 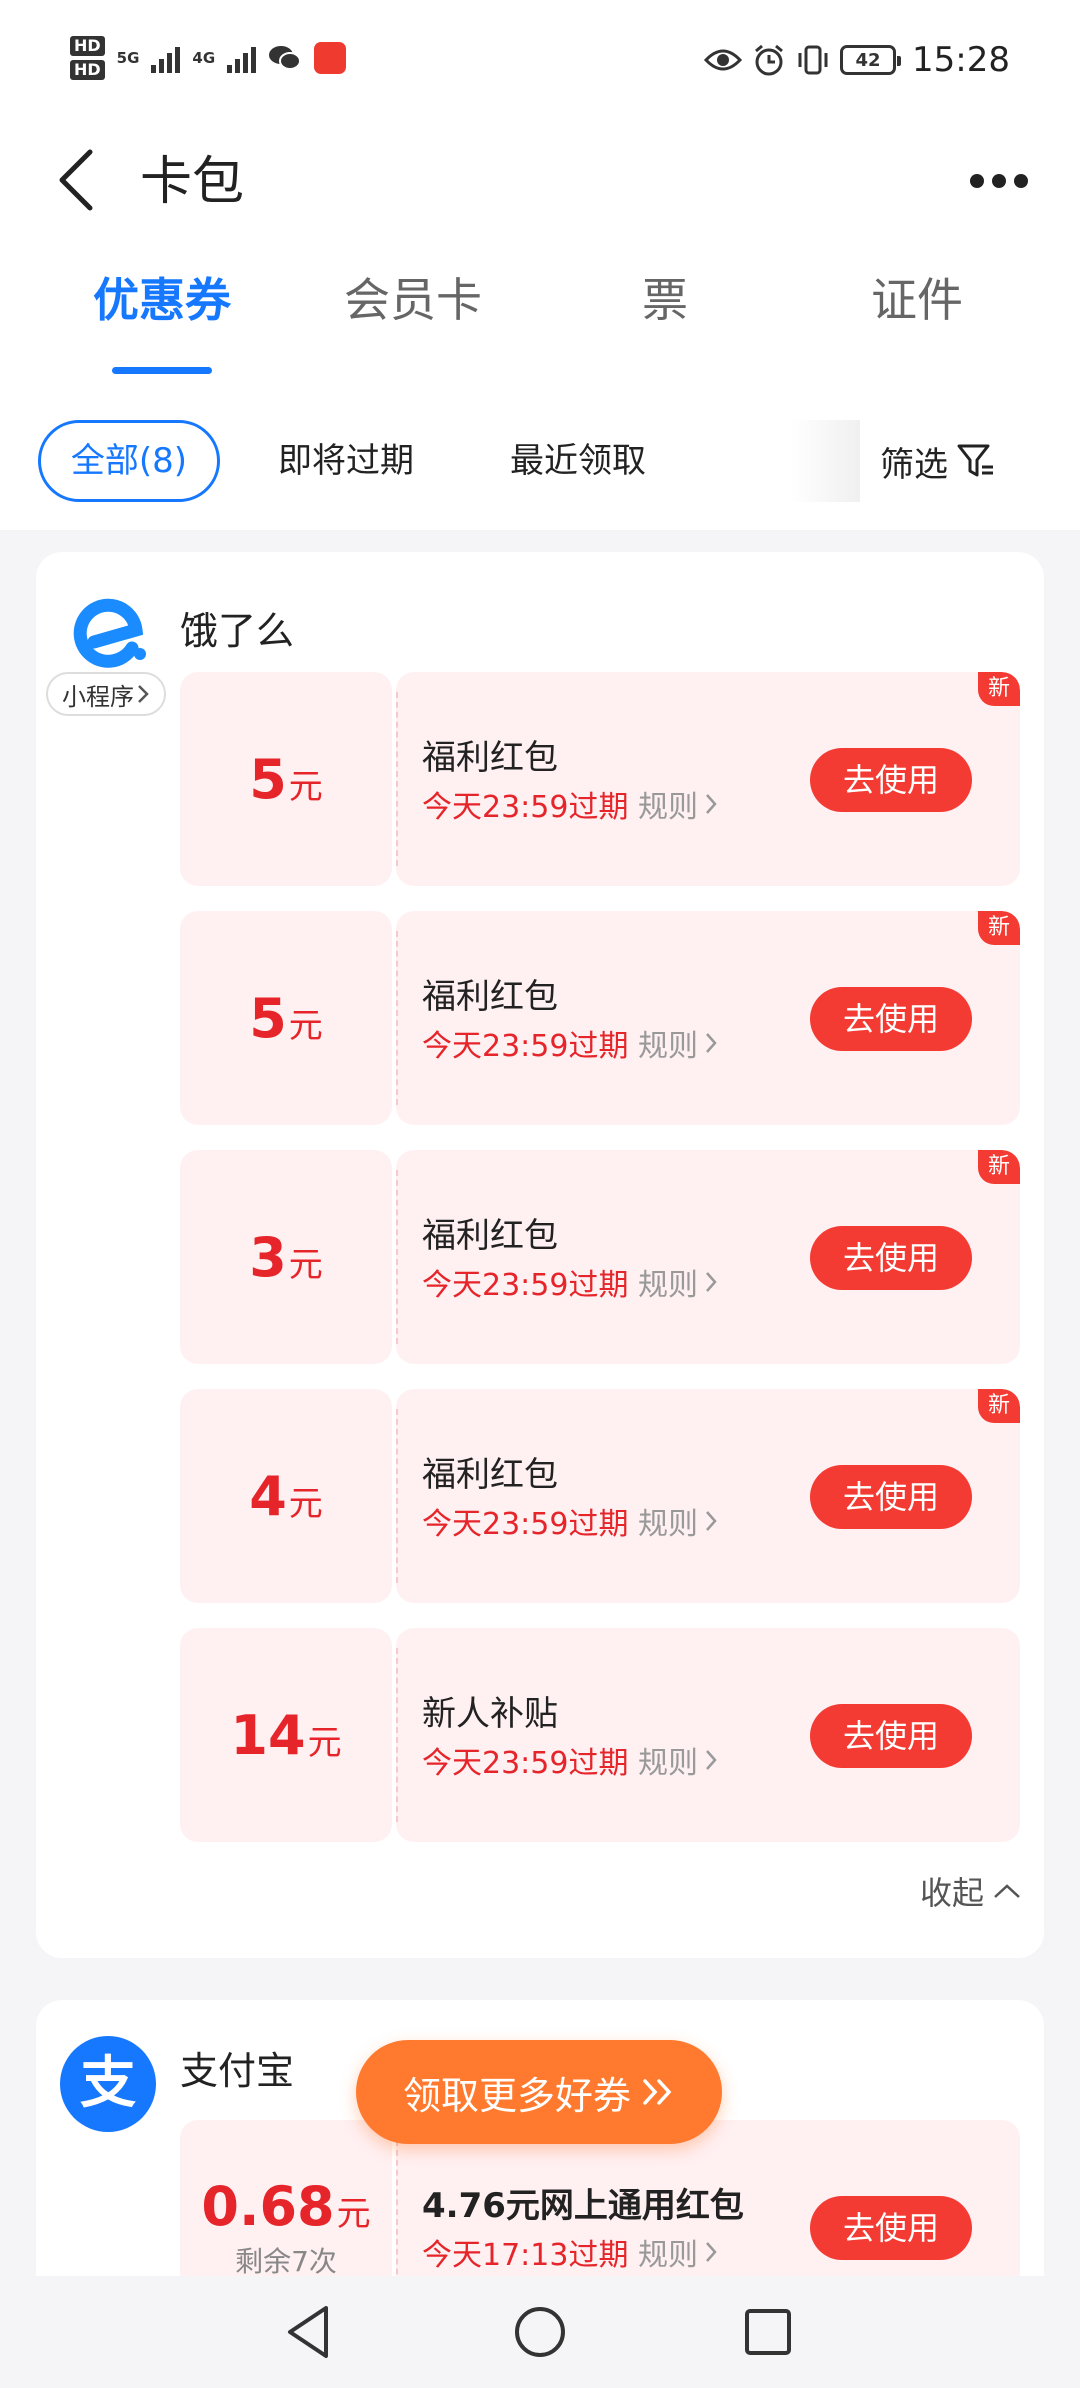 I want to click on wechat-icon, so click(x=285, y=58).